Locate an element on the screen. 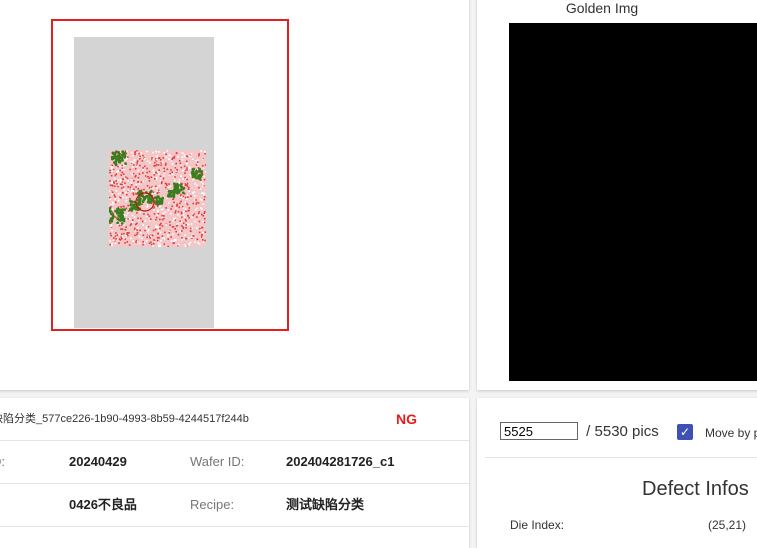 This screenshot has height=548, width=757. wafer-id-value: 202404281726_c1 is located at coordinates (340, 461).